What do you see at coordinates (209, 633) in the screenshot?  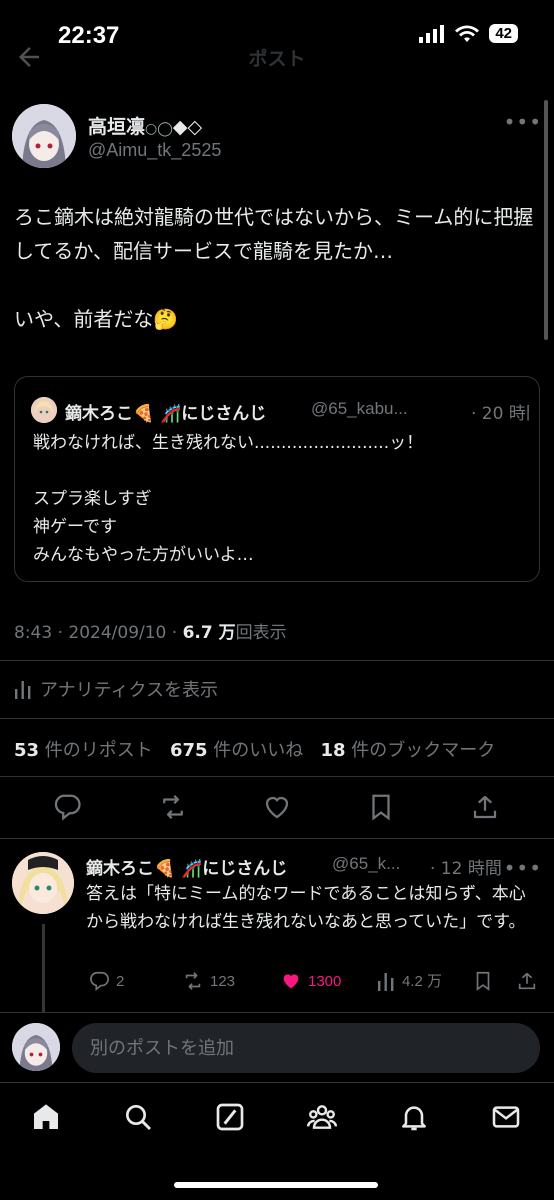 I see `views-count: 6.7 万` at bounding box center [209, 633].